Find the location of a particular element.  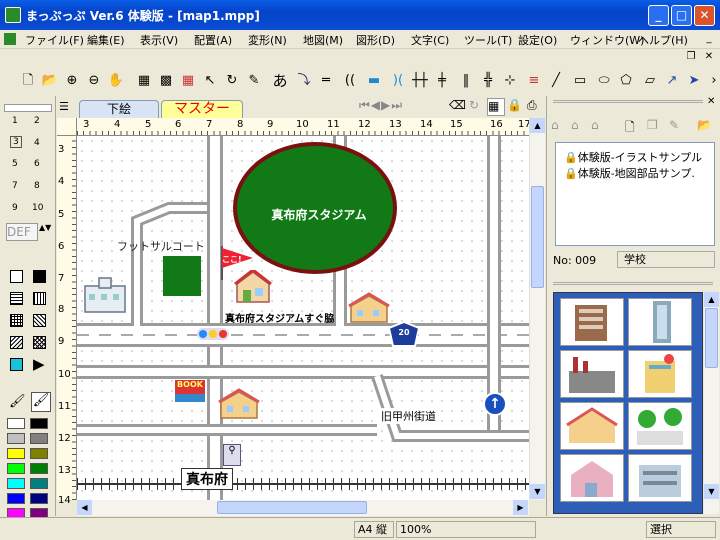

station-label: 真布府 is located at coordinates (207, 479).